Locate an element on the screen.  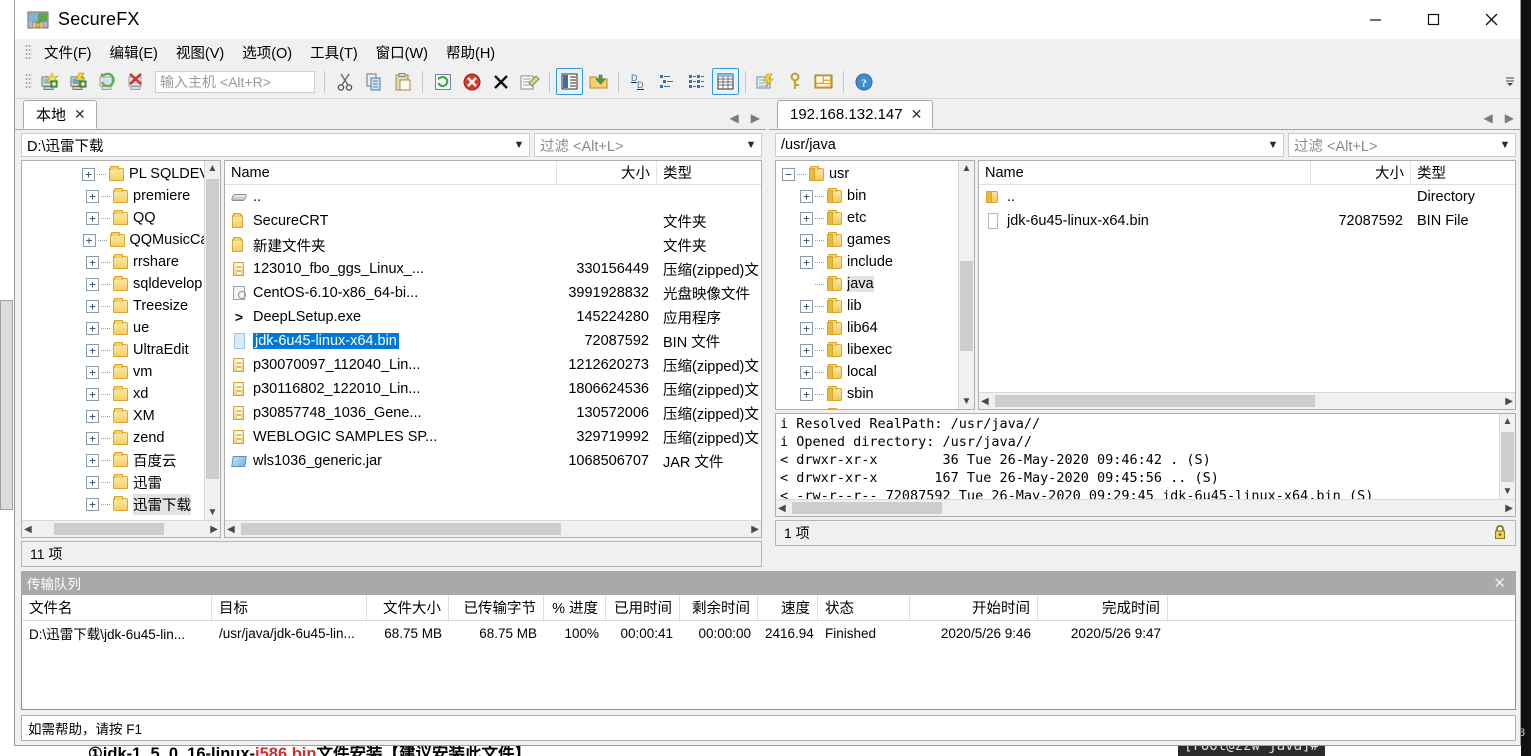
file-row: SecureCRT 文件夹 is located at coordinates (493, 221).